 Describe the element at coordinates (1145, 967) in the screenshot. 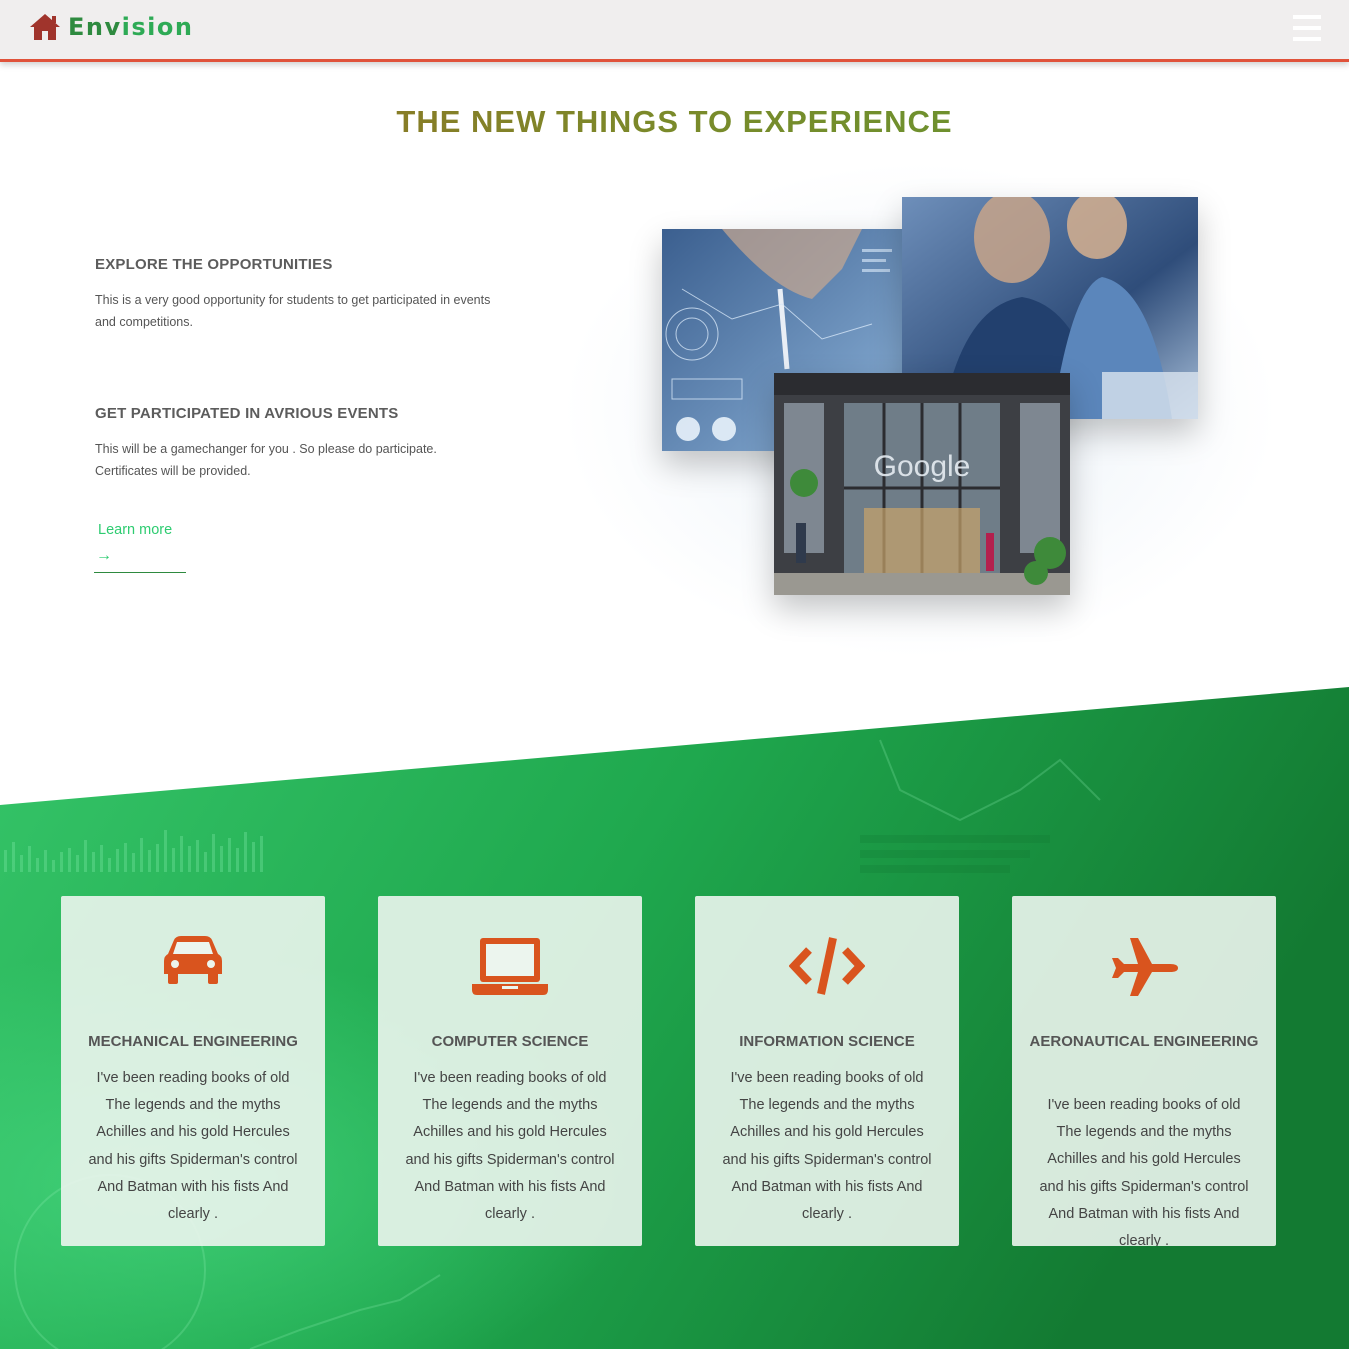

I see `airplane-icon` at that location.